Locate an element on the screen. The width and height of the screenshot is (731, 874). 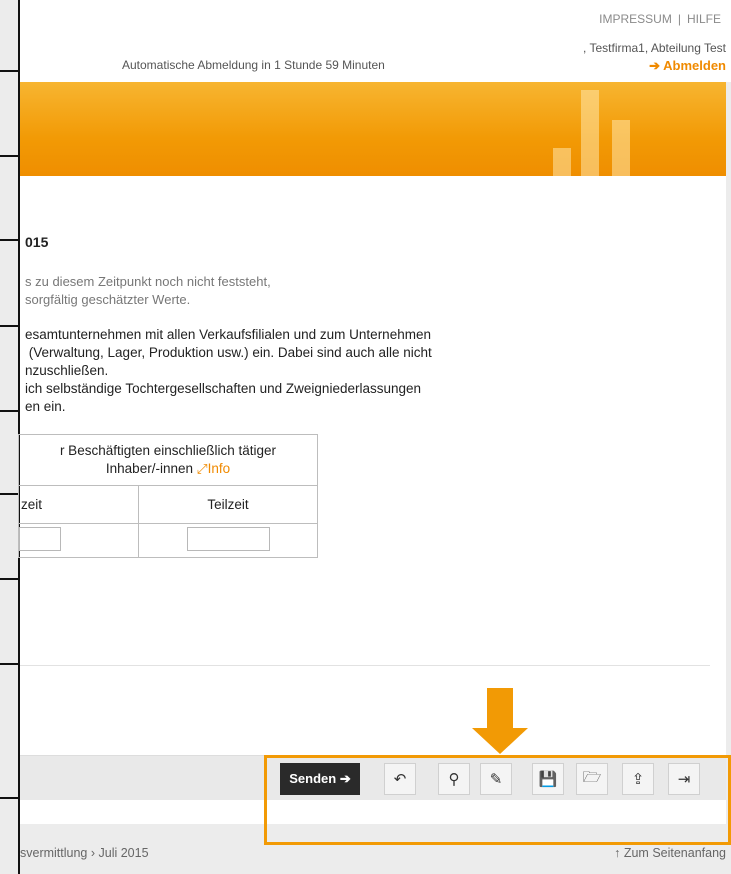
col-parttime-header: Teilzeit is located at coordinates (228, 504).